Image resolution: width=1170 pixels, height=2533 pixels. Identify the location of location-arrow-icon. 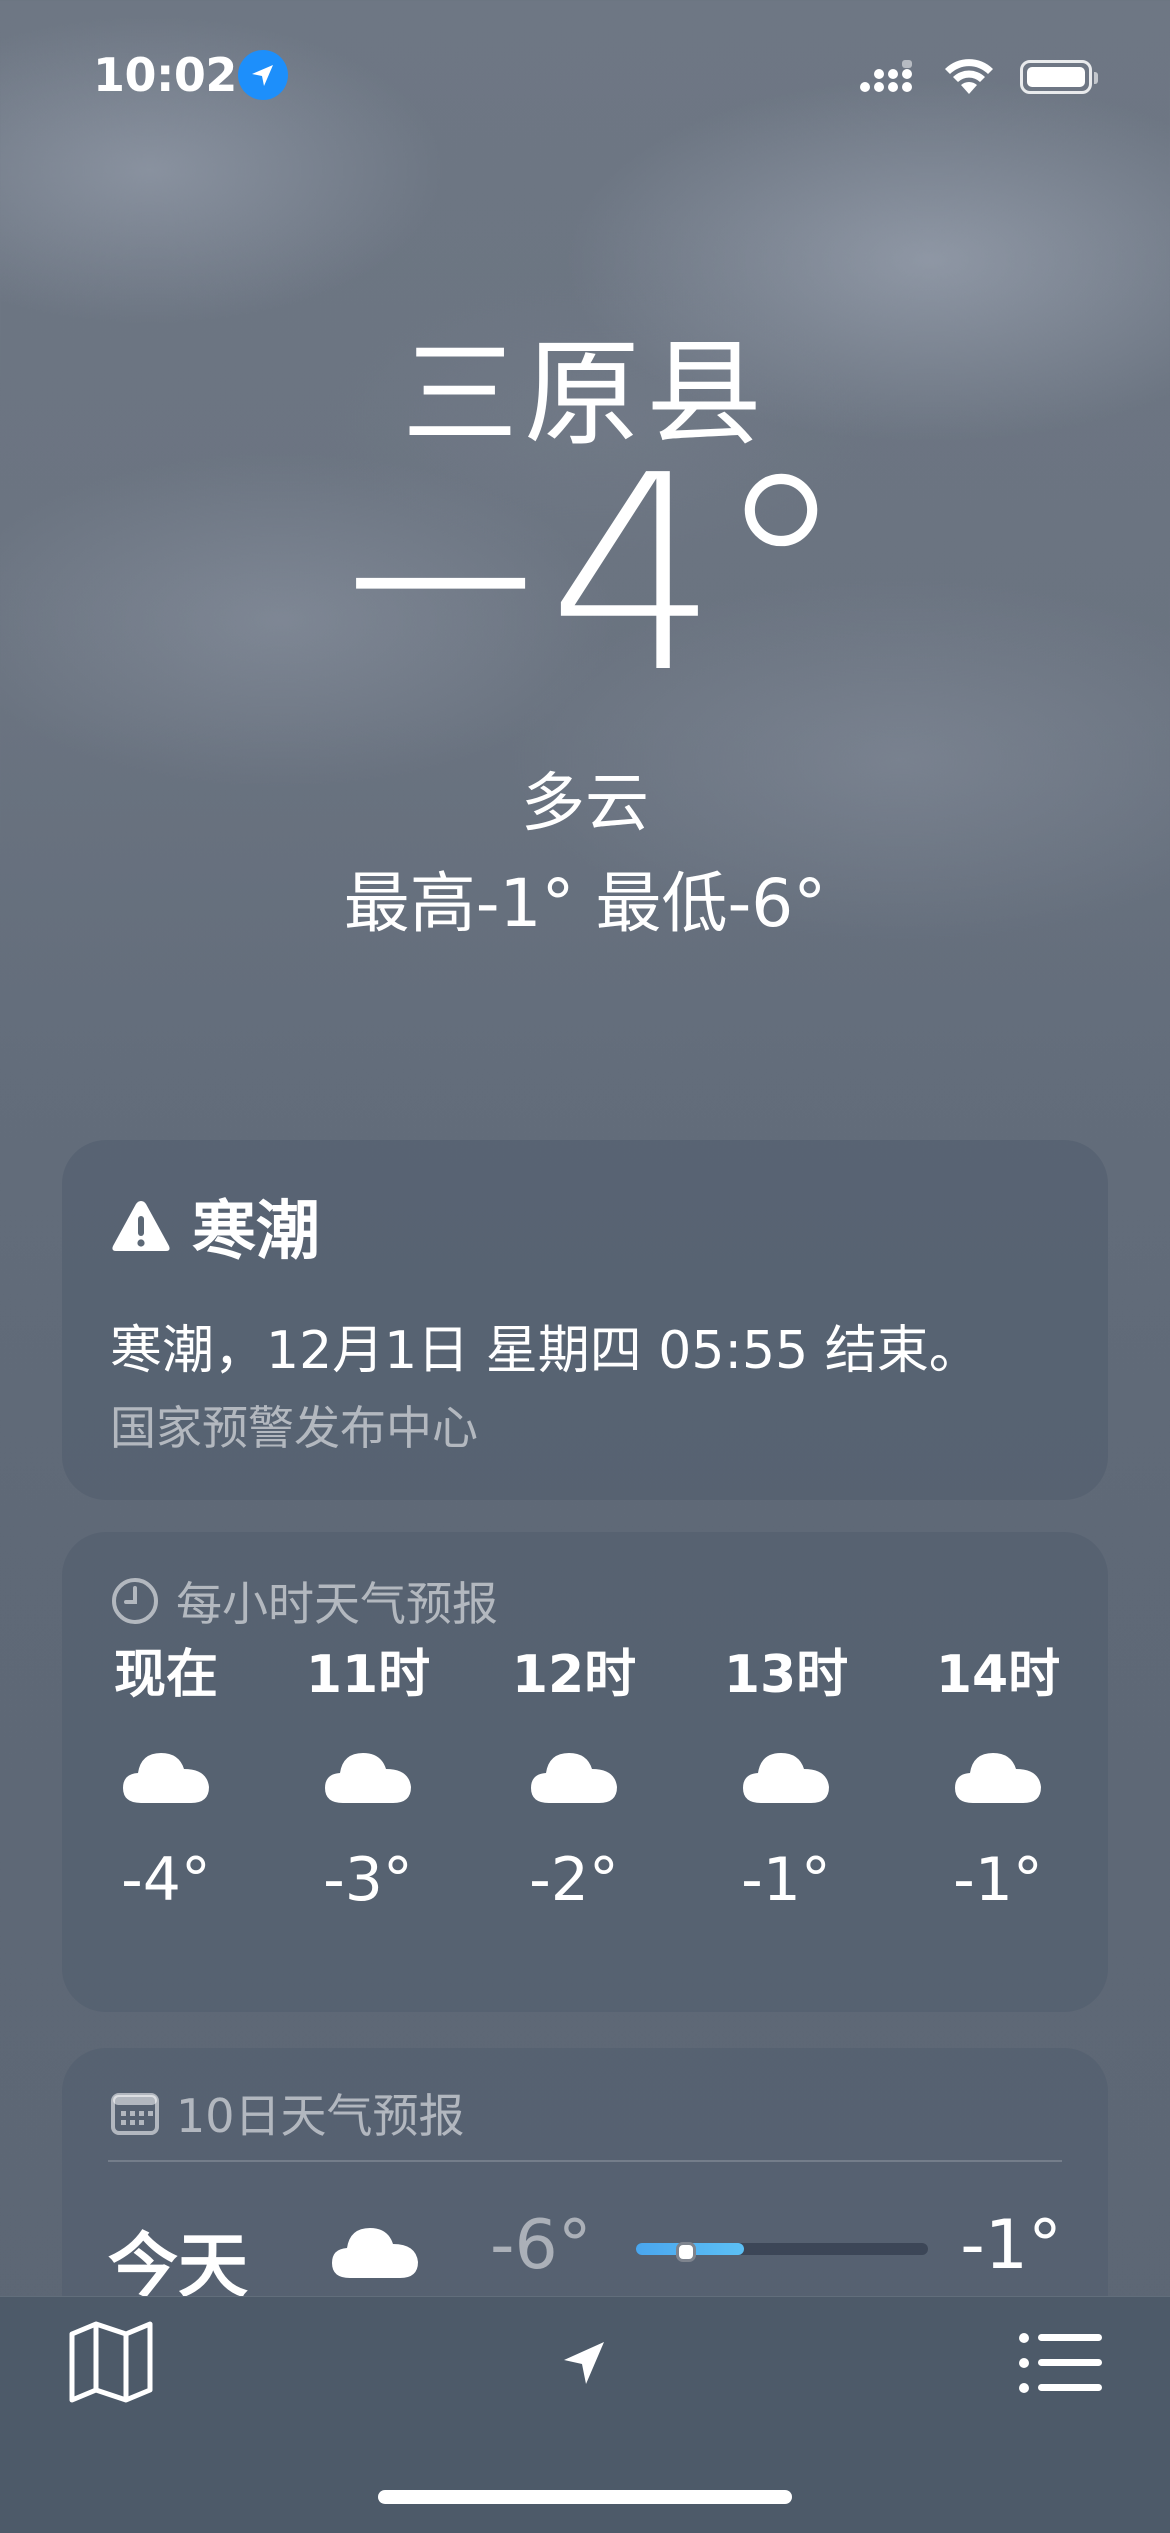
(584, 2363).